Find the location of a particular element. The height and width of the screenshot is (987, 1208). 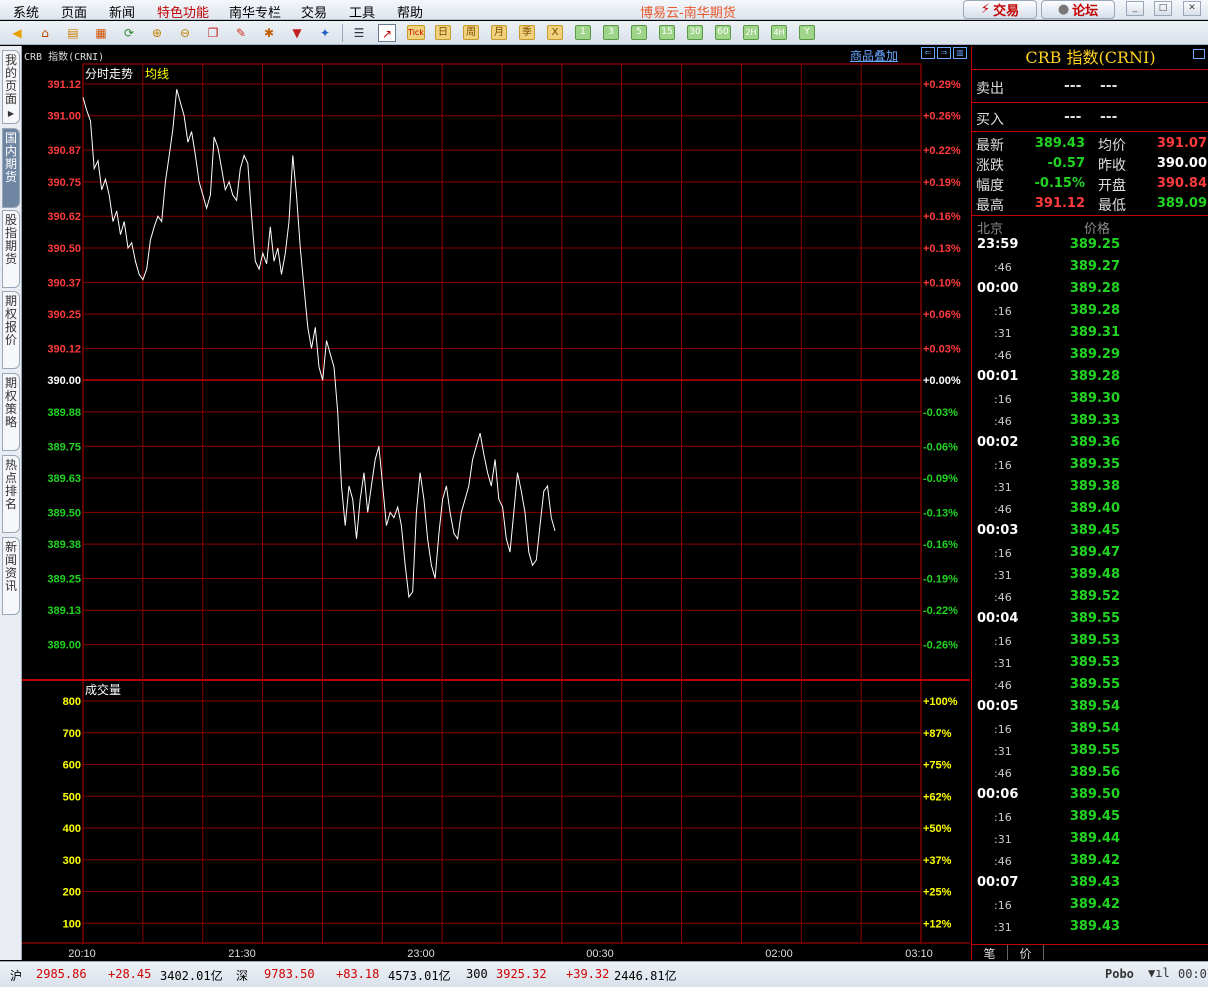

close-button: ✕ is located at coordinates (1192, 8).